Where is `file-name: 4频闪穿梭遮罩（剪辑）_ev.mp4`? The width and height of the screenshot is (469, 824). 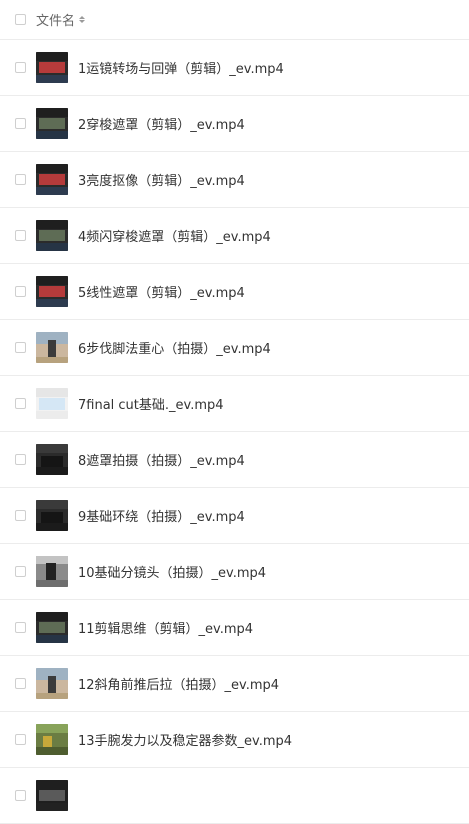 file-name: 4频闪穿梭遮罩（剪辑）_ev.mp4 is located at coordinates (174, 235).